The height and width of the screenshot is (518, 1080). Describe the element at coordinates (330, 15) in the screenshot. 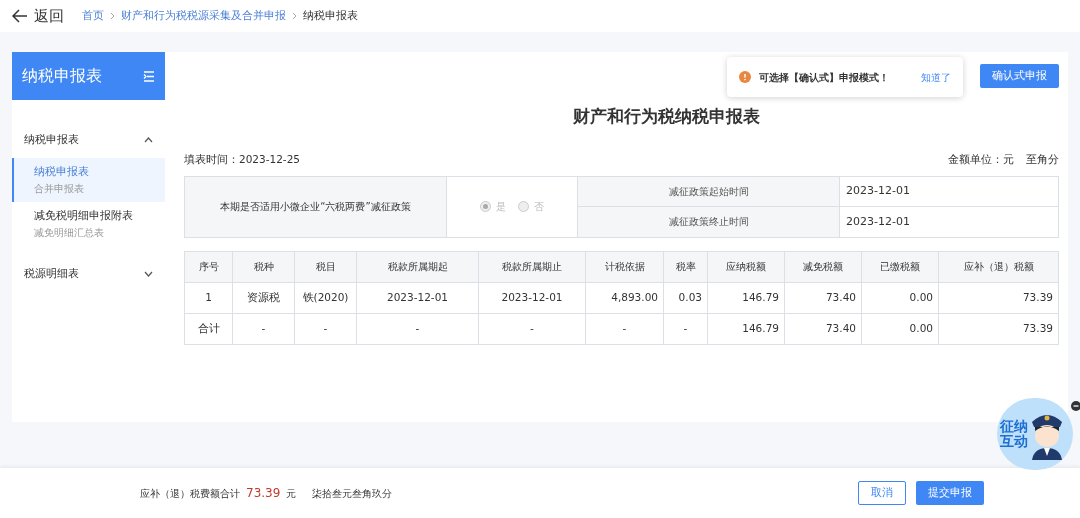

I see `breadcrumb-current: 纳税申报表` at that location.